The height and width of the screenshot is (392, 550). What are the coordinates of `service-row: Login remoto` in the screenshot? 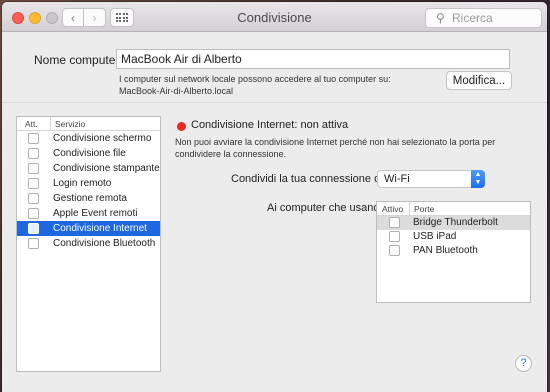 It's located at (88, 183).